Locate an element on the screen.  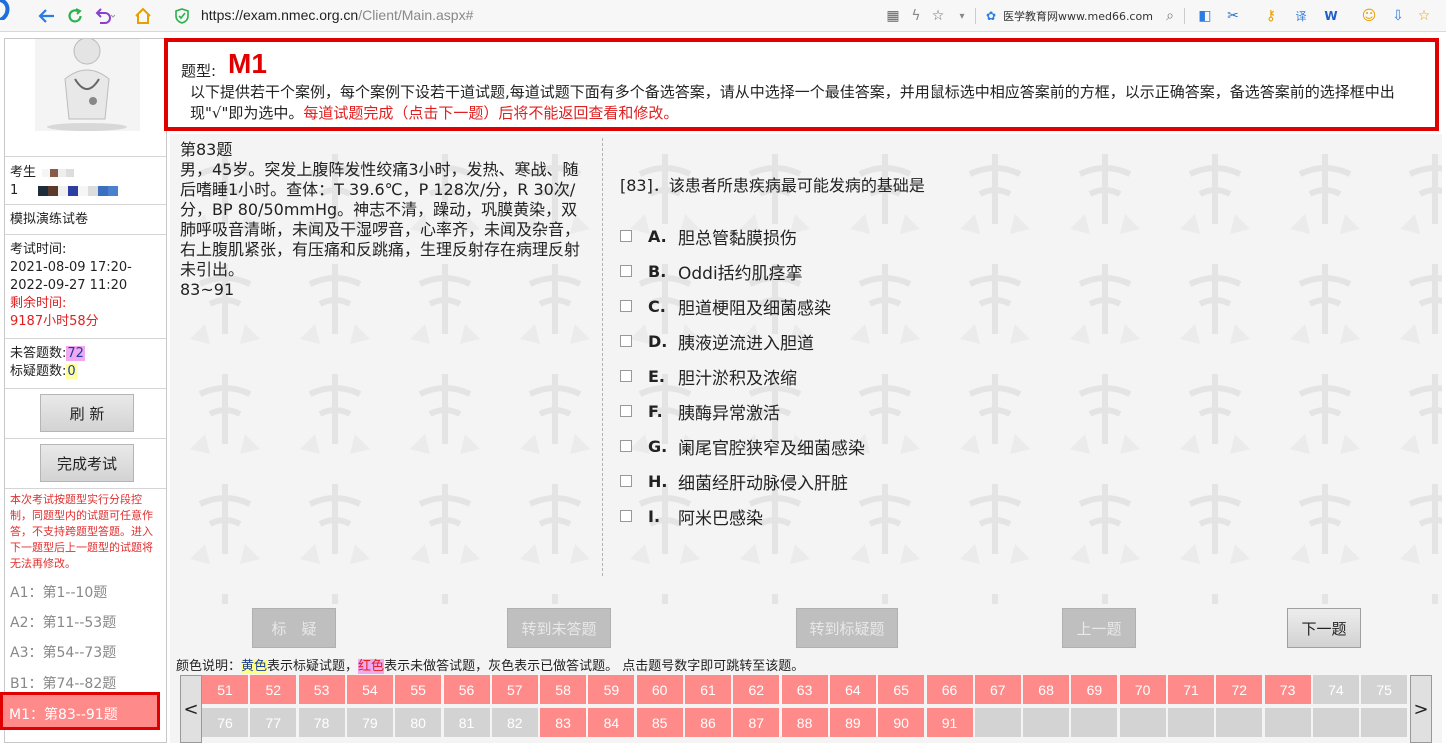
back-icon is located at coordinates (47, 16).